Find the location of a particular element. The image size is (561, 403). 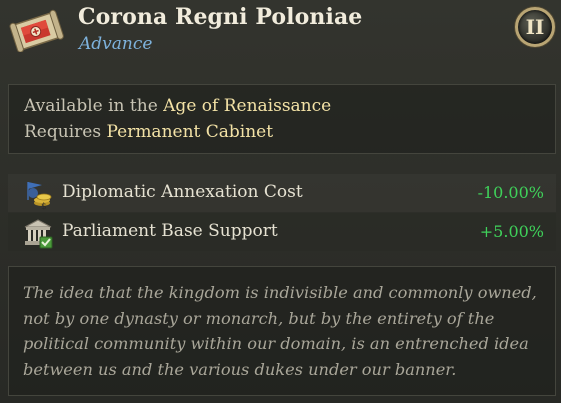

availability-line: Available in the Age of Renaissance is located at coordinates (177, 106).